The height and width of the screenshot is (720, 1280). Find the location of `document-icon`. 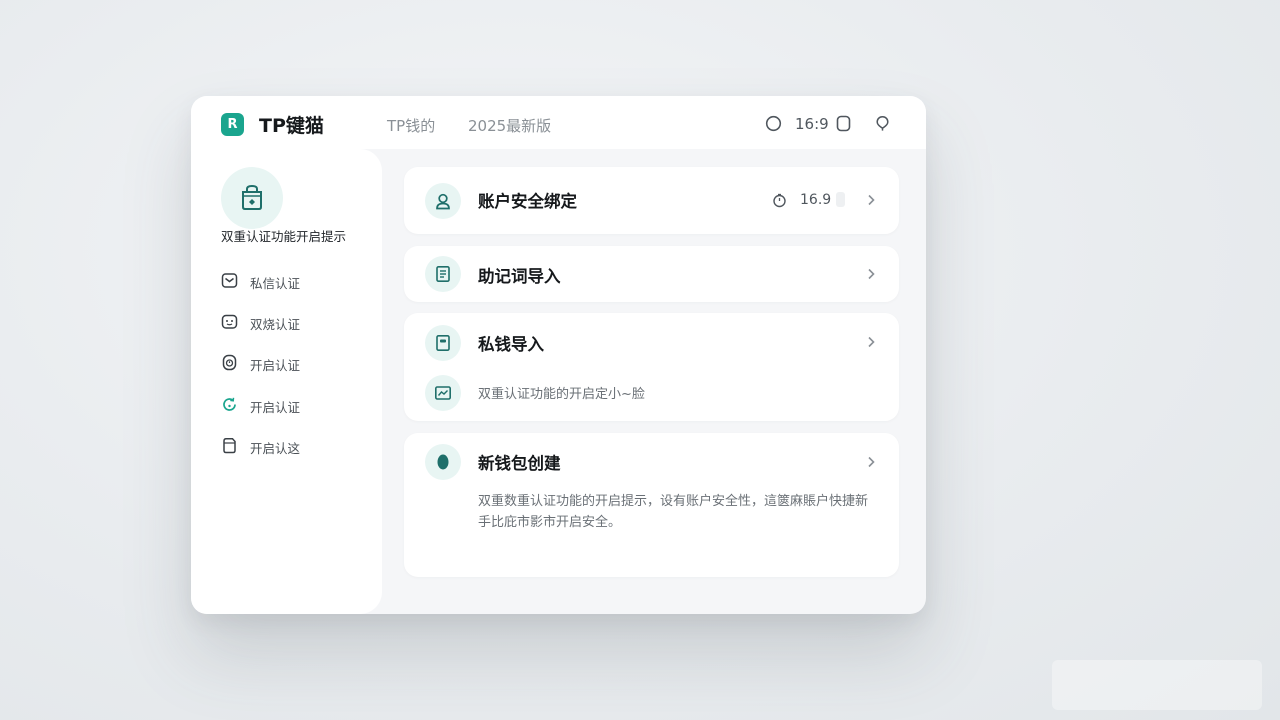

document-icon is located at coordinates (229, 446).